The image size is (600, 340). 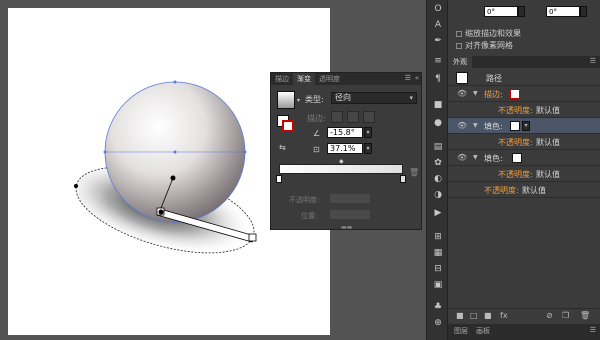 I want to click on tab-layers: 图层, so click(x=461, y=331).